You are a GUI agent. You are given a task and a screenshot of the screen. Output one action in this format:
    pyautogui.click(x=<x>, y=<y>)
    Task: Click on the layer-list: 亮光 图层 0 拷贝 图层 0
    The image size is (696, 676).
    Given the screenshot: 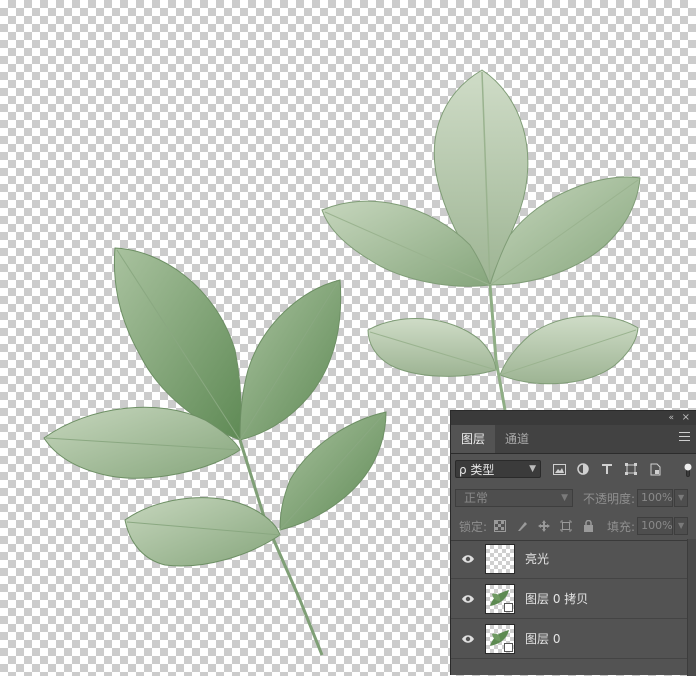 What is the action you would take?
    pyautogui.click(x=573, y=599)
    